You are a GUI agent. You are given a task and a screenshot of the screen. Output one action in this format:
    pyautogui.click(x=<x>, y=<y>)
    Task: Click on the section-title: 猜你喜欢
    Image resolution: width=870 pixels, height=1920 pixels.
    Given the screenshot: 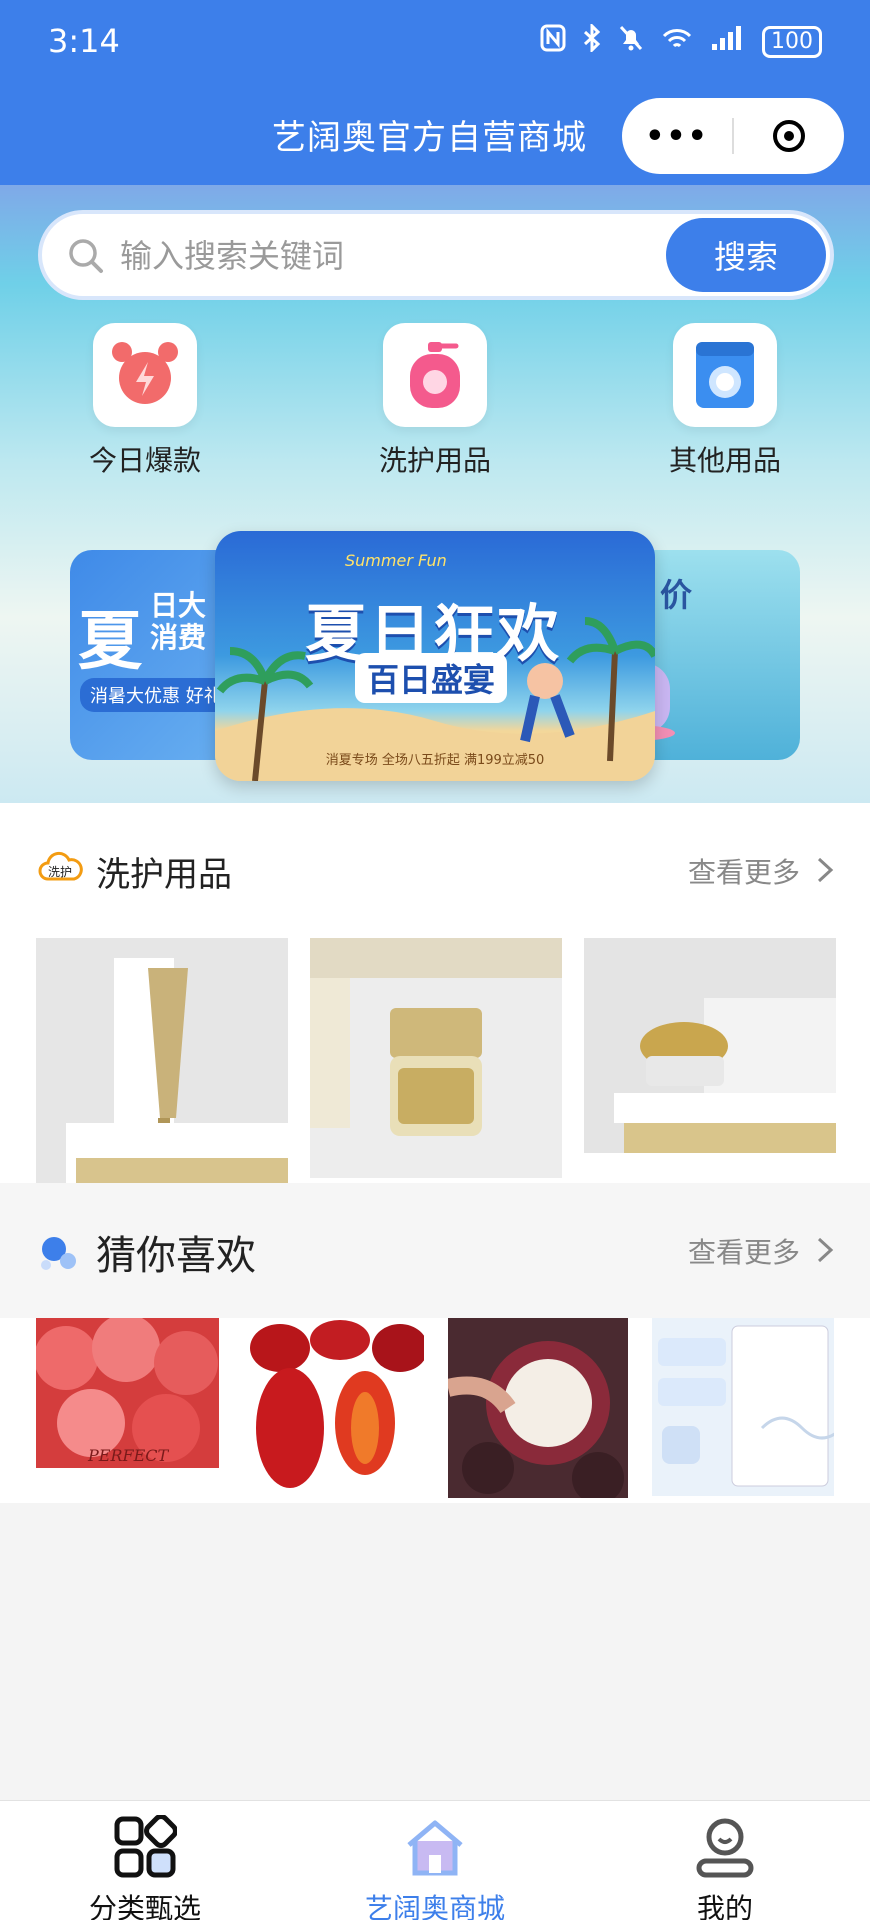 What is the action you would take?
    pyautogui.click(x=176, y=1256)
    